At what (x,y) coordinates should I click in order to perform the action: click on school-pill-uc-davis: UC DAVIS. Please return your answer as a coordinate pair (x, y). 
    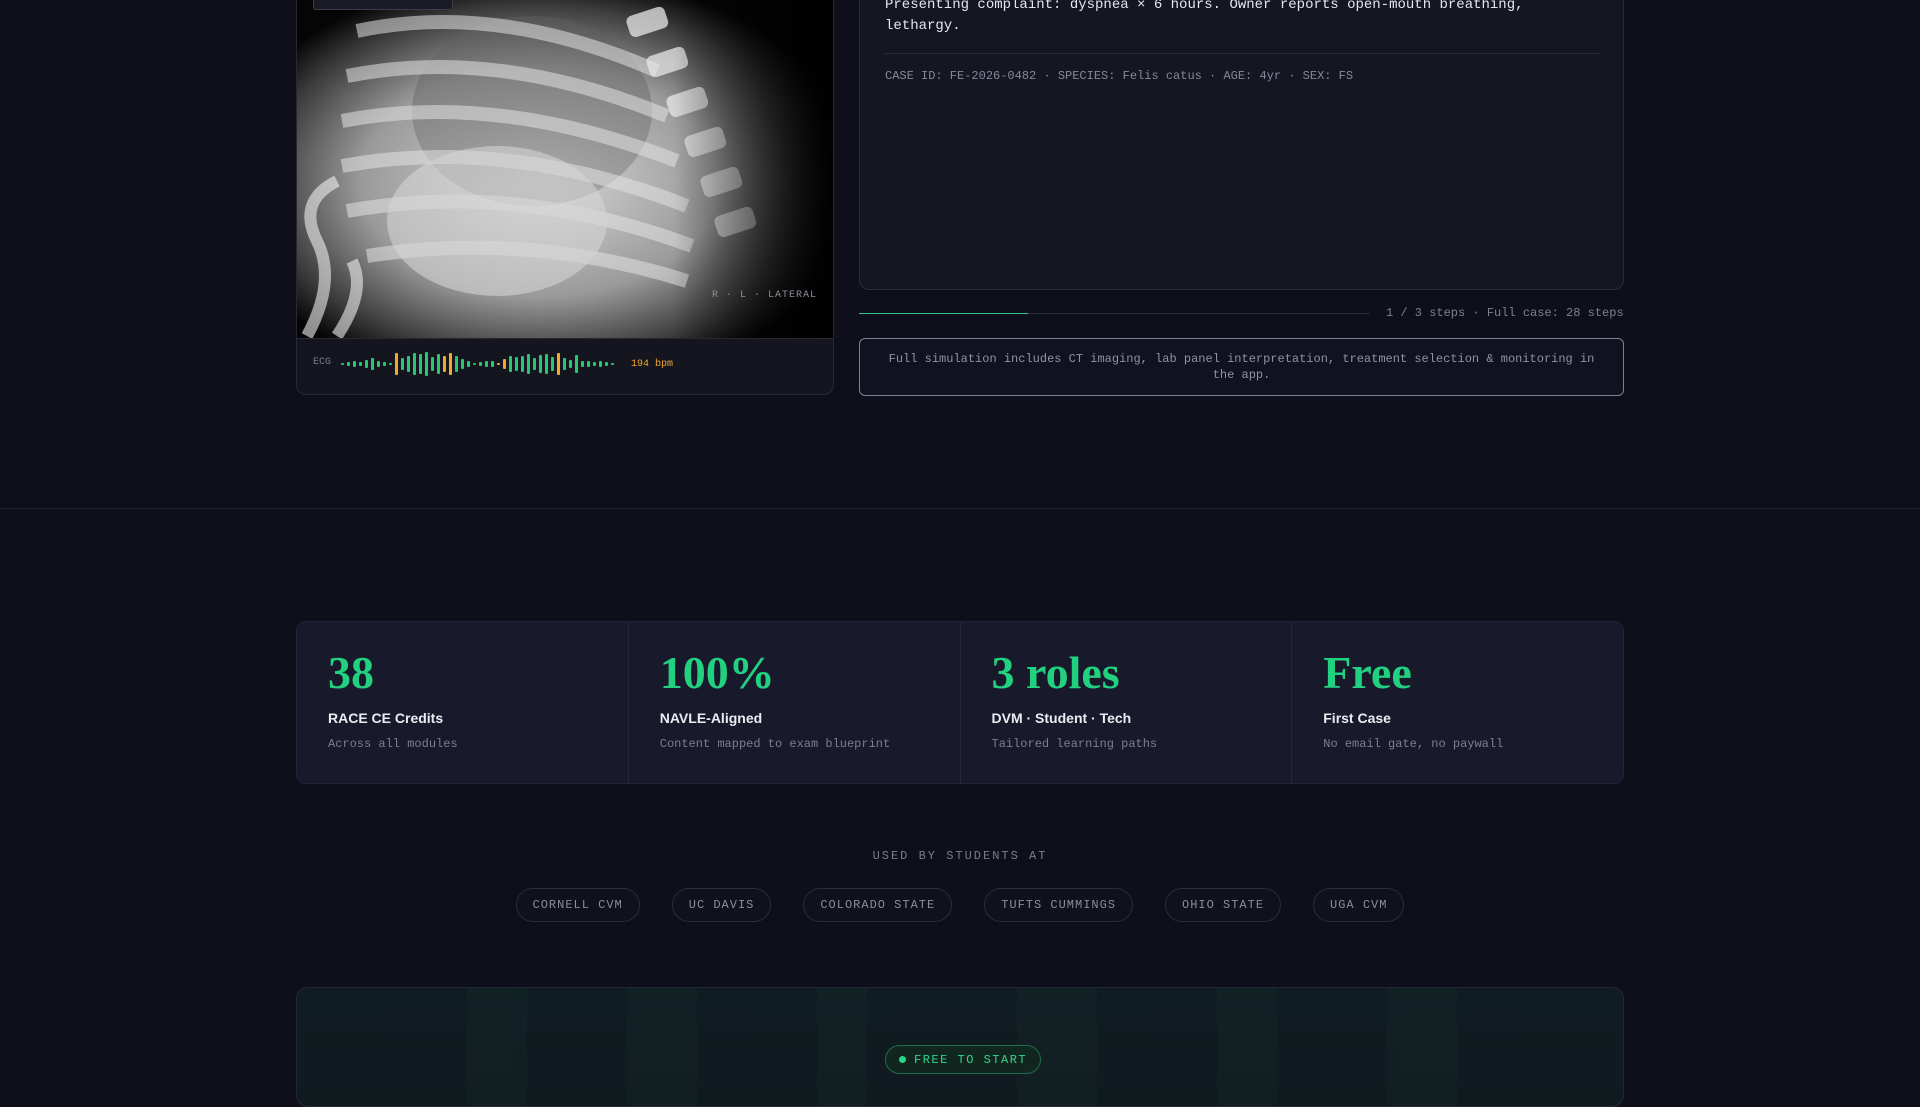
    Looking at the image, I should click on (721, 905).